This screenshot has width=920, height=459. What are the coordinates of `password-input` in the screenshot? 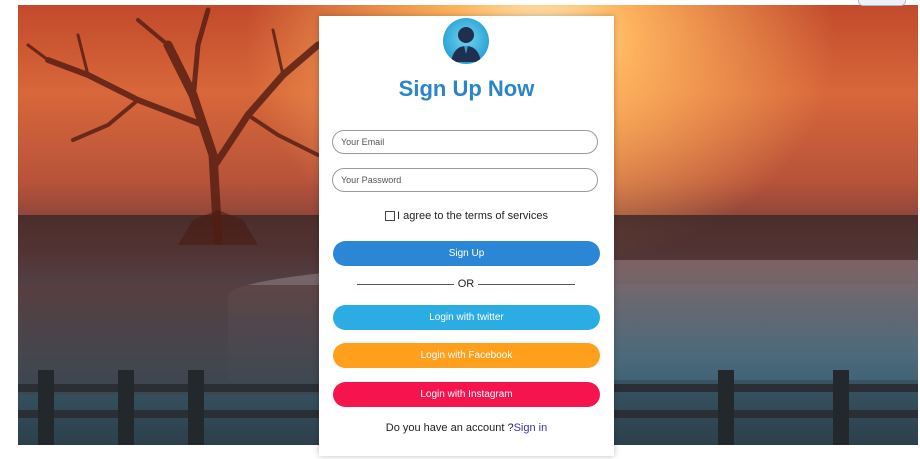 It's located at (465, 180).